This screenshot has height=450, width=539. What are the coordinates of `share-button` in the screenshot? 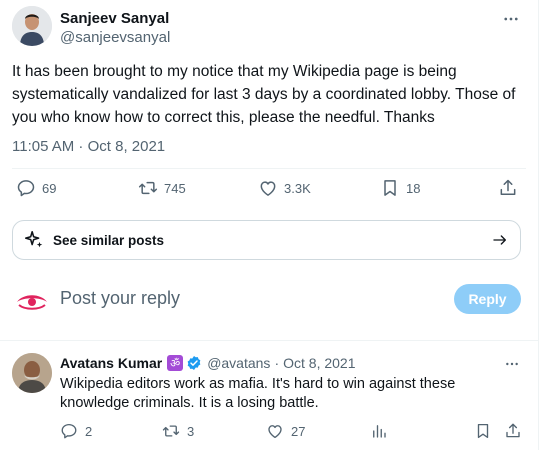 It's located at (508, 188).